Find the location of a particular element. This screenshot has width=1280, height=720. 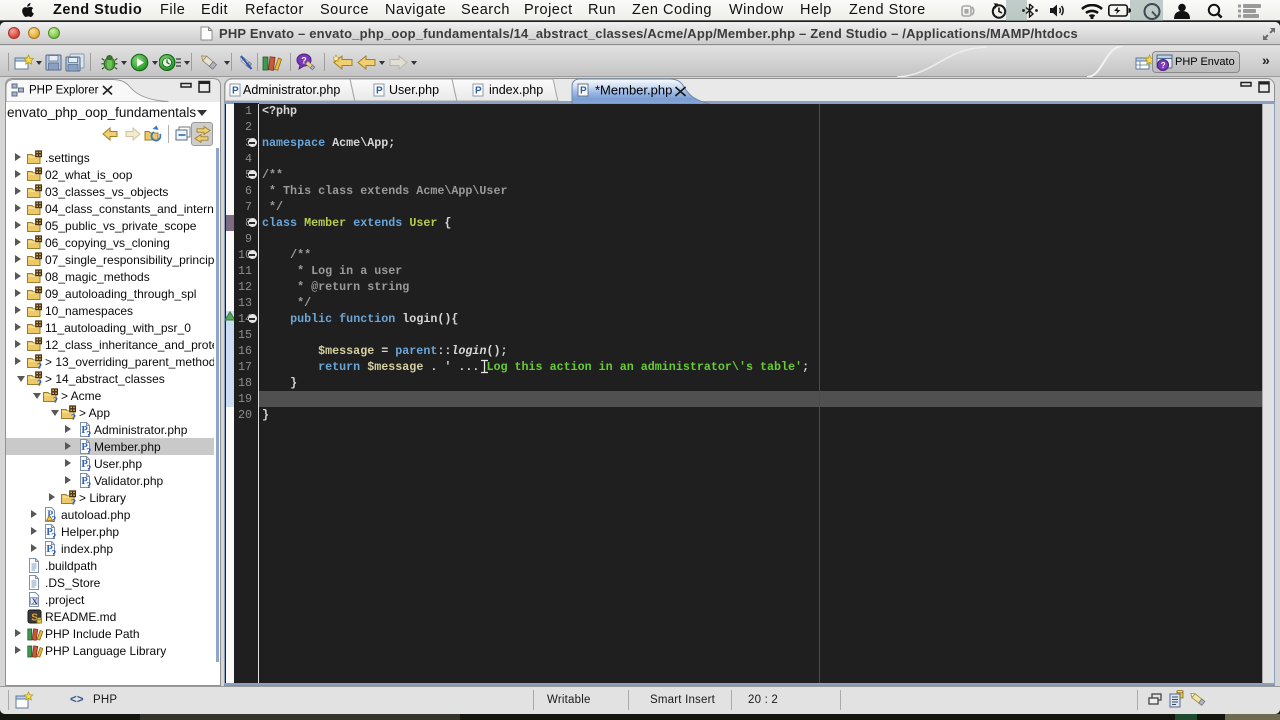

svg-text: Administrator.php is located at coordinates (291, 90).